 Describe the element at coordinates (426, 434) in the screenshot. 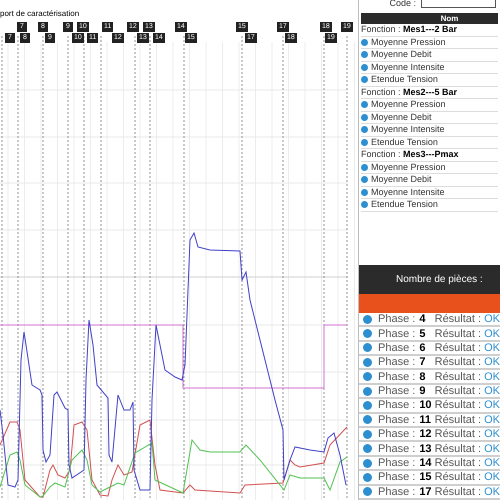

I see `phase-number: 12` at that location.